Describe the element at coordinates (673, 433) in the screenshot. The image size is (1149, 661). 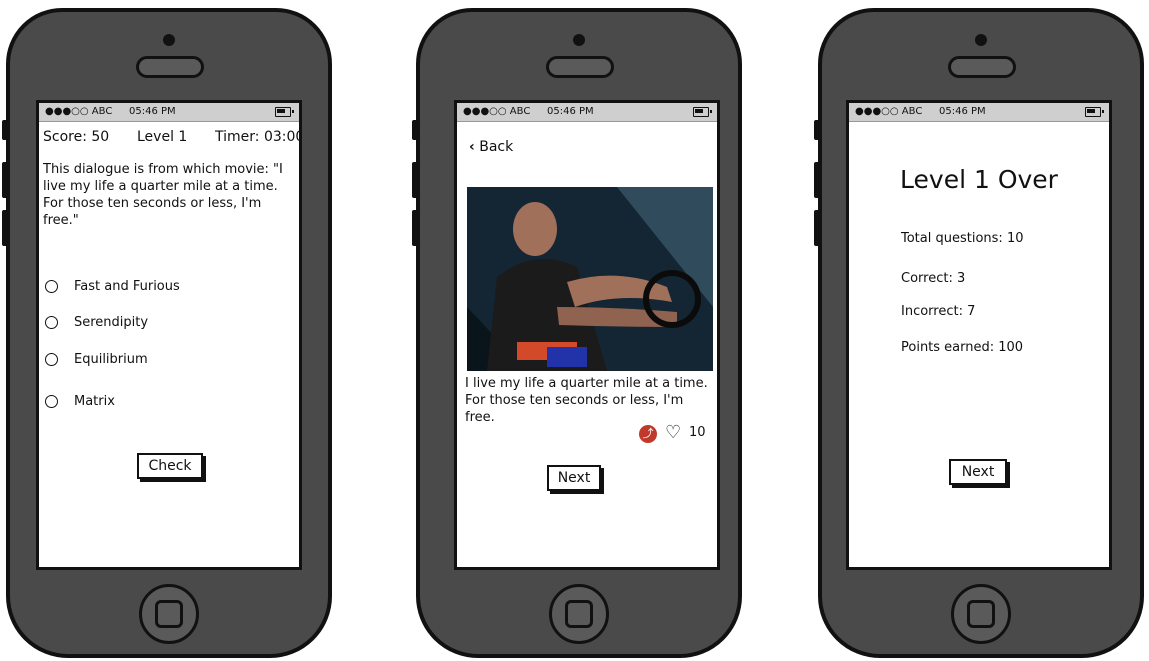
I see `heart-icon: ♡` at that location.